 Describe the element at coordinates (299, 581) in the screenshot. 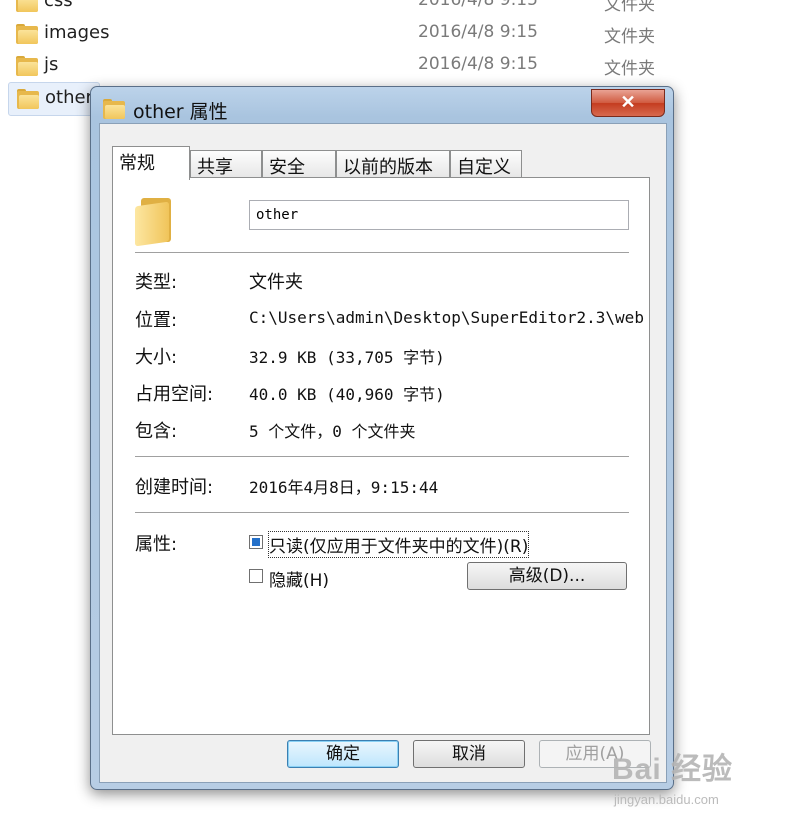

I see `hidden-checkbox-label: 隐藏(H)` at that location.